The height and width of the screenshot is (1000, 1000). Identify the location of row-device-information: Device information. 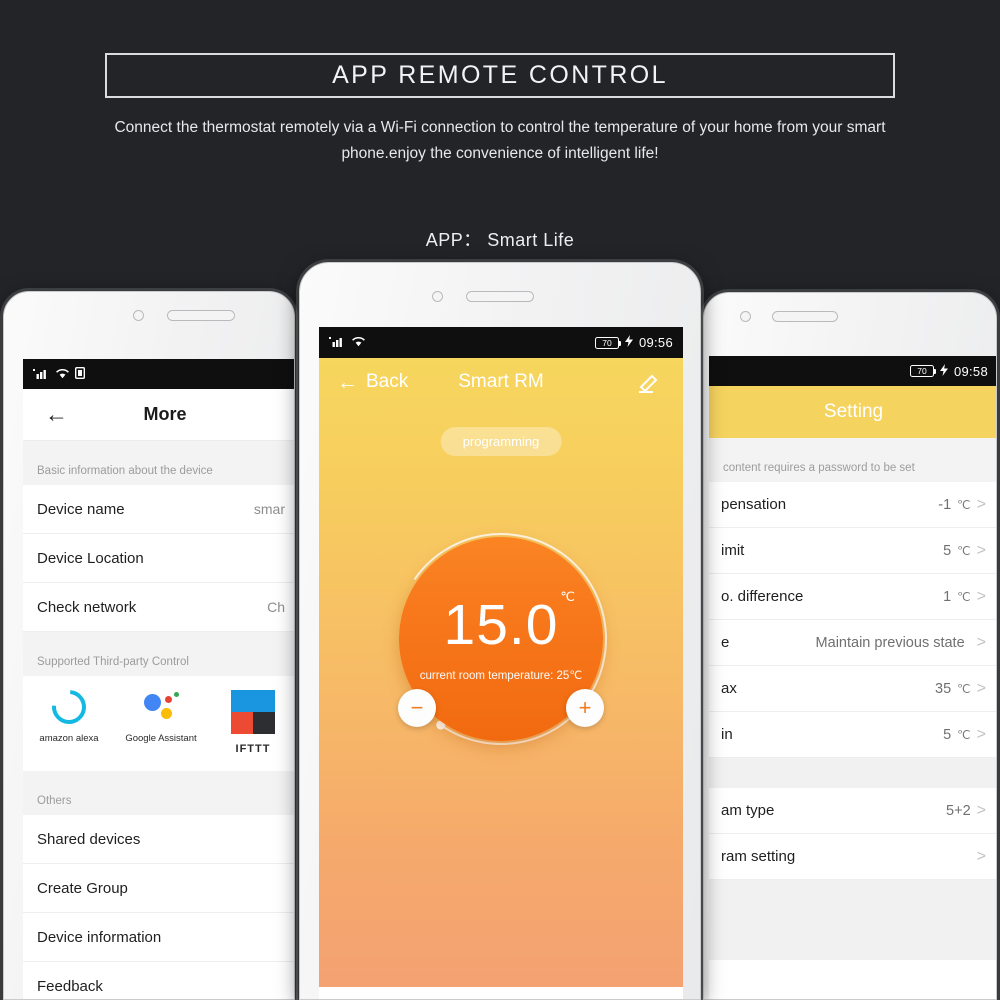
(158, 937).